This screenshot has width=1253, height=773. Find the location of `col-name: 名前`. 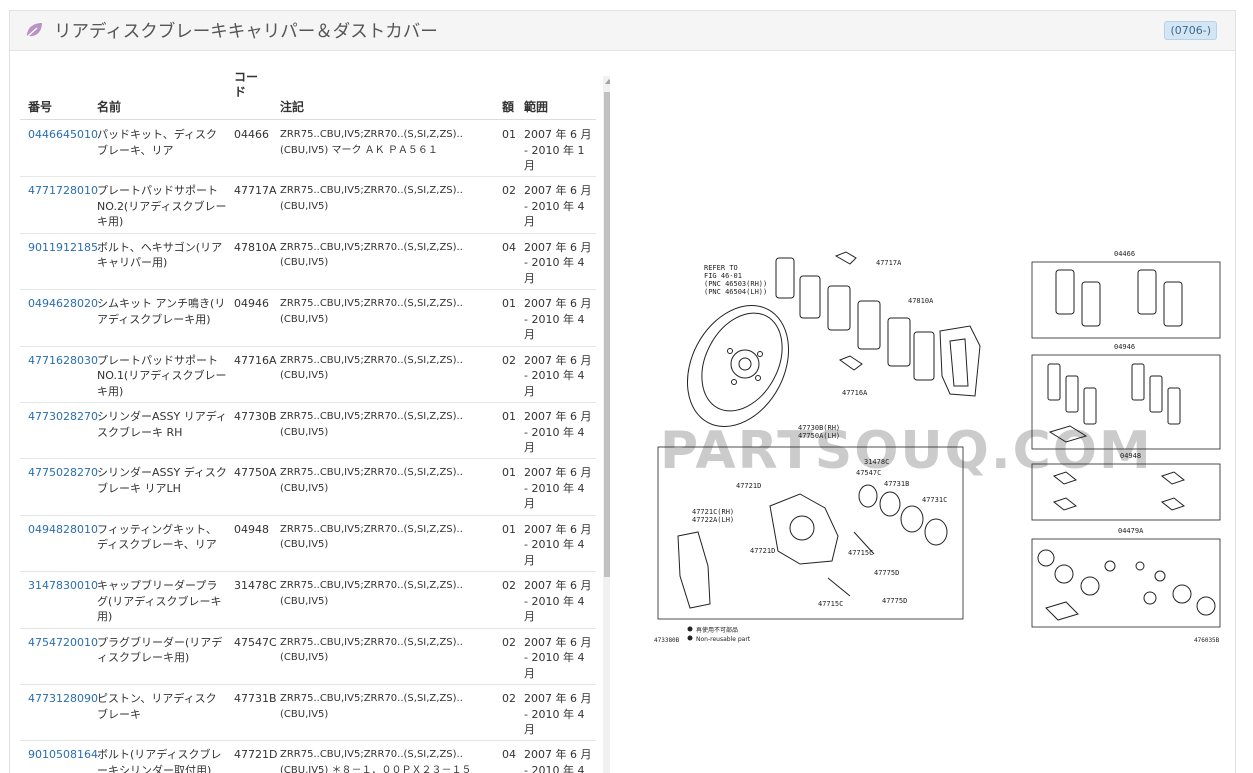

col-name: 名前 is located at coordinates (109, 107).